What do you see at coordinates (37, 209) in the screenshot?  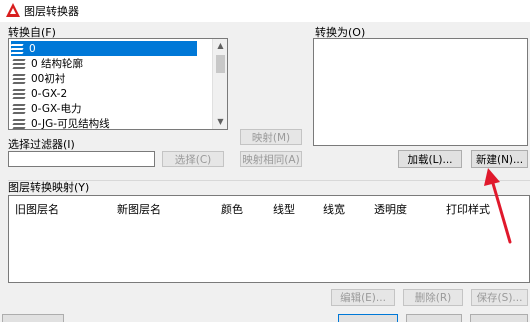 I see `column-header: 旧图层名` at bounding box center [37, 209].